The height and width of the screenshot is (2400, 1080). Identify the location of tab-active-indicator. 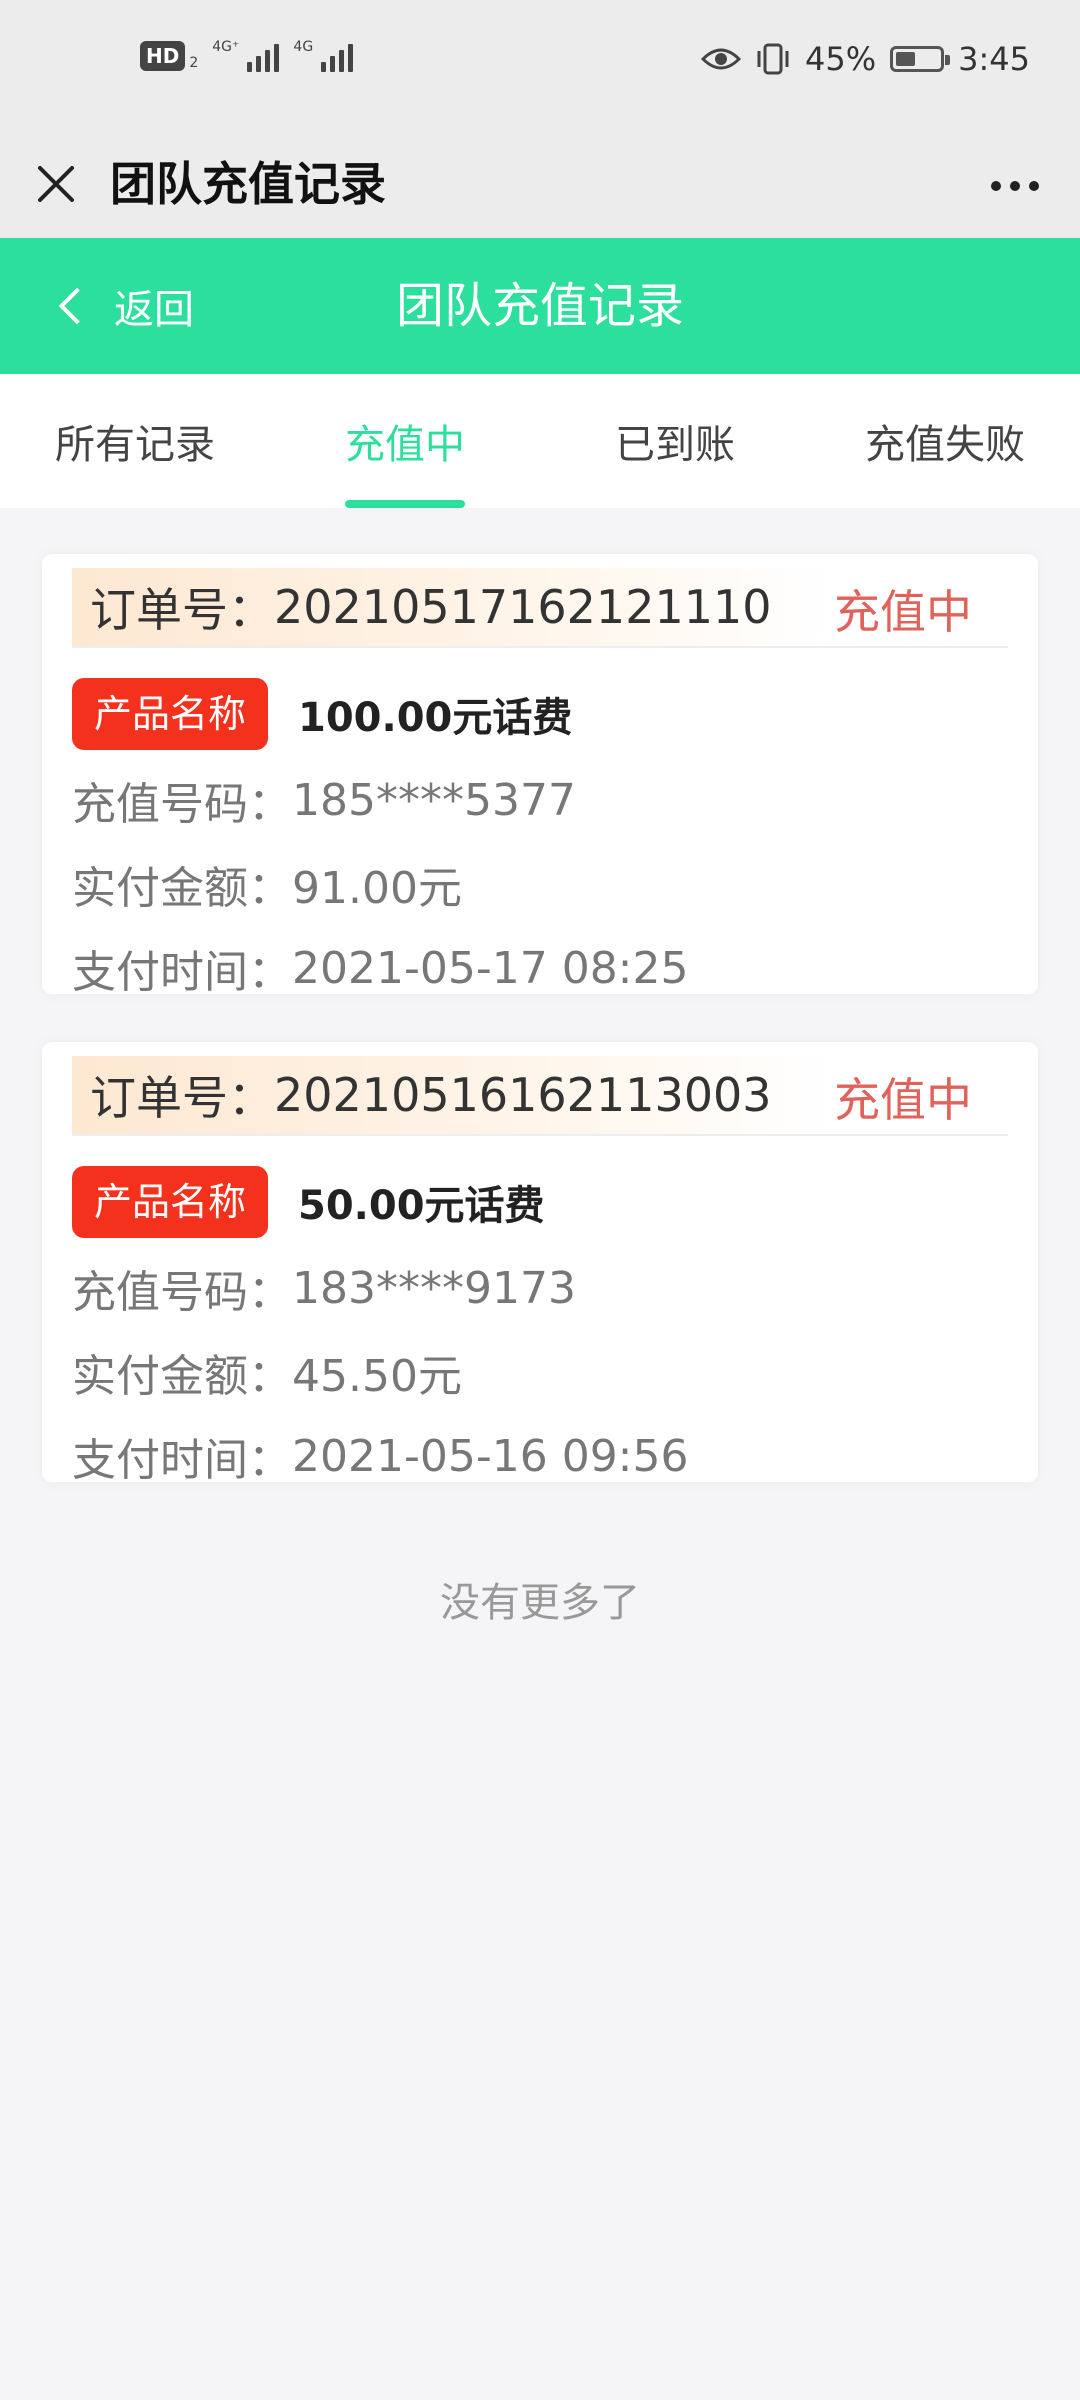
(405, 504).